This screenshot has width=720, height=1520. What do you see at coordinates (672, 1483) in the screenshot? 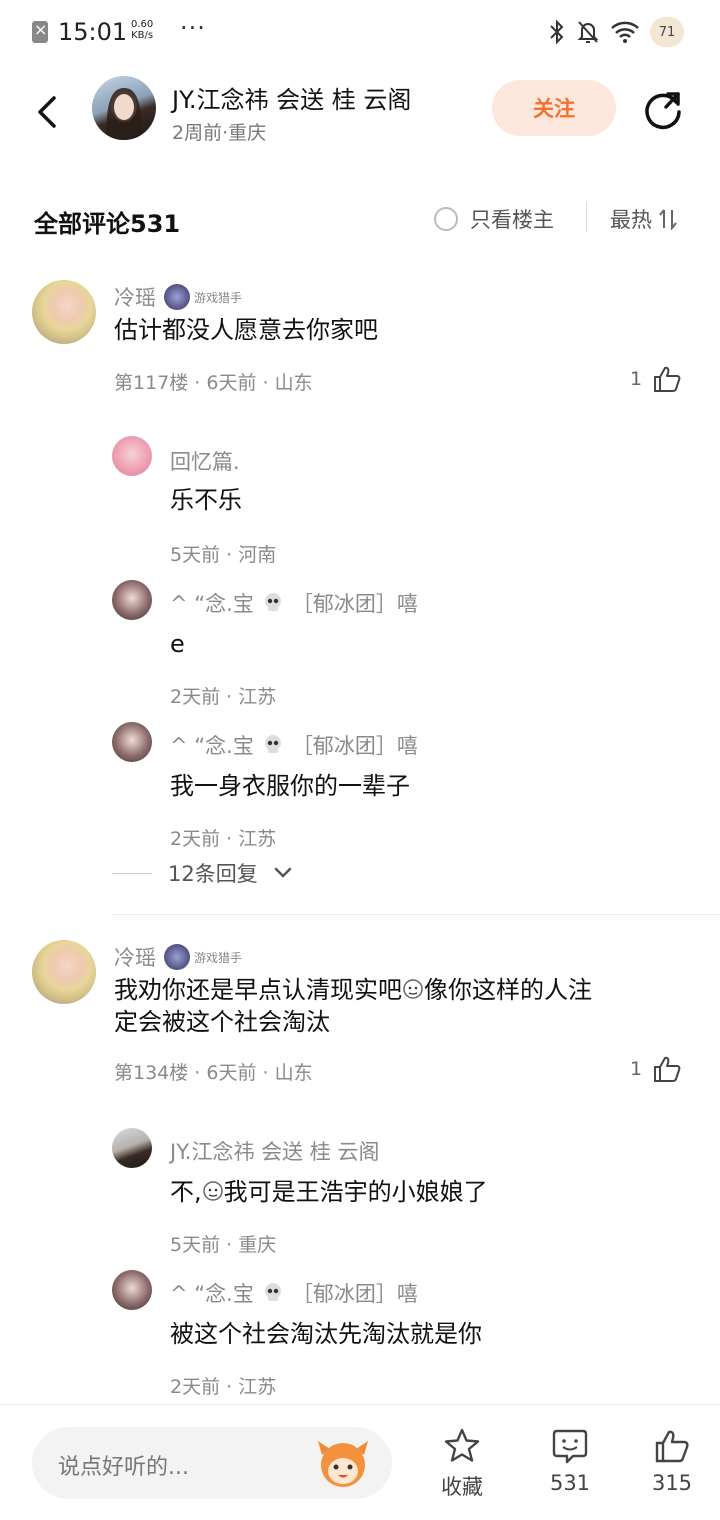
I see `like-count: 315` at bounding box center [672, 1483].